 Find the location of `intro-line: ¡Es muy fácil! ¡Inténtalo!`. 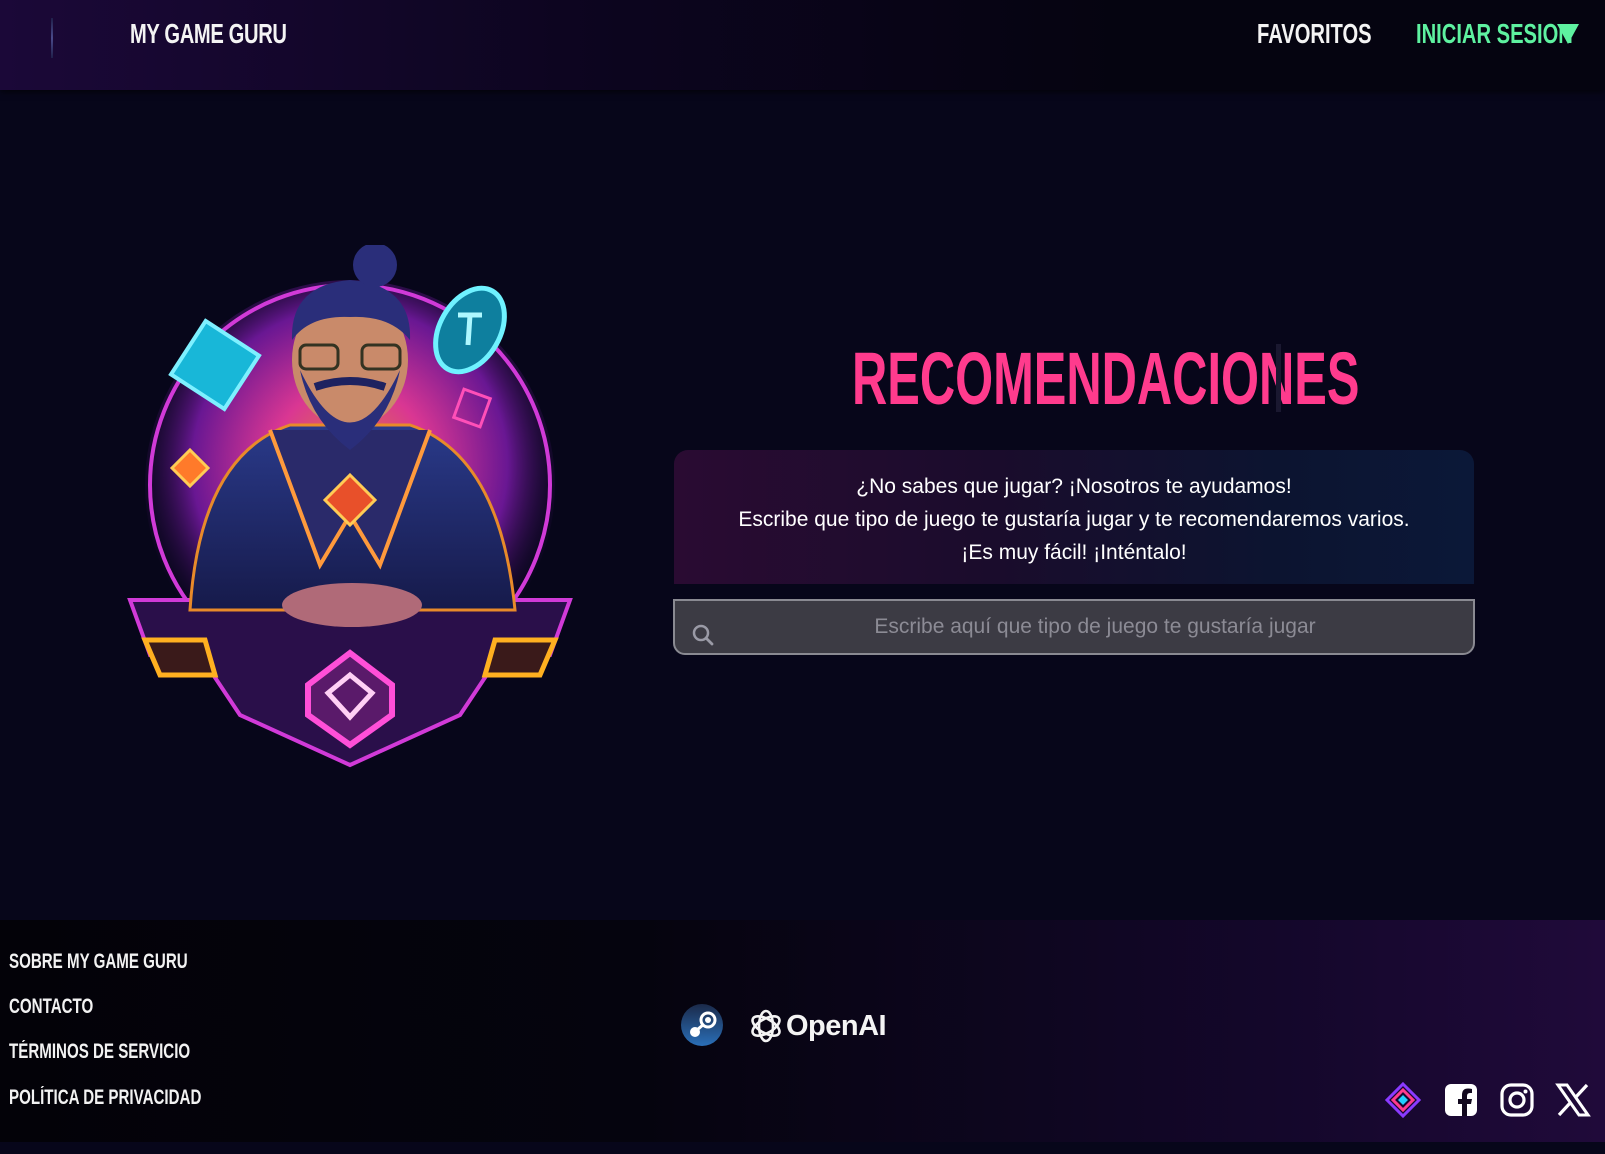

intro-line: ¡Es muy fácil! ¡Inténtalo! is located at coordinates (1074, 552).